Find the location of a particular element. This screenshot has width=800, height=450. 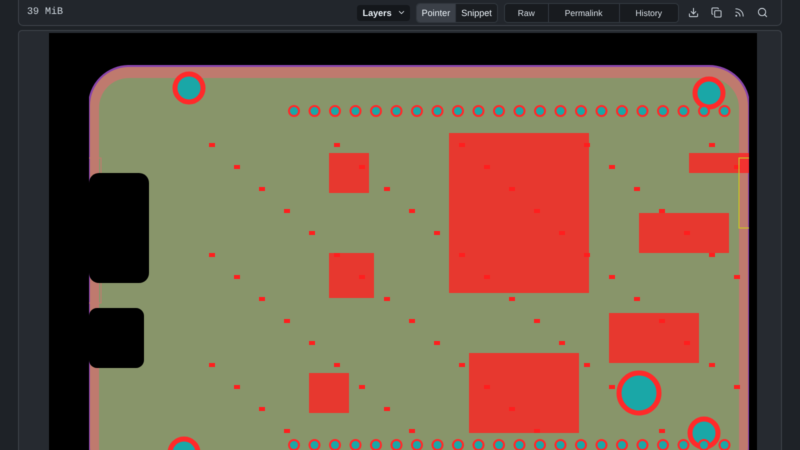

toolbar-button: Permalink is located at coordinates (583, 13).